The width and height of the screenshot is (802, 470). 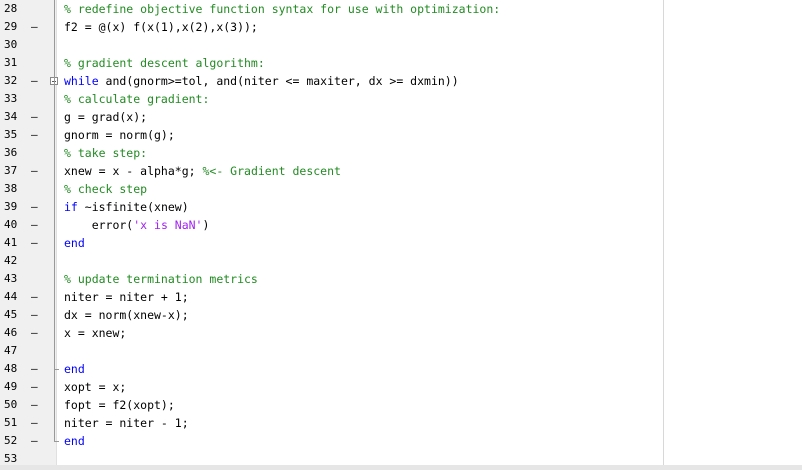 What do you see at coordinates (54, 220) in the screenshot?
I see `function-fold-guide-line` at bounding box center [54, 220].